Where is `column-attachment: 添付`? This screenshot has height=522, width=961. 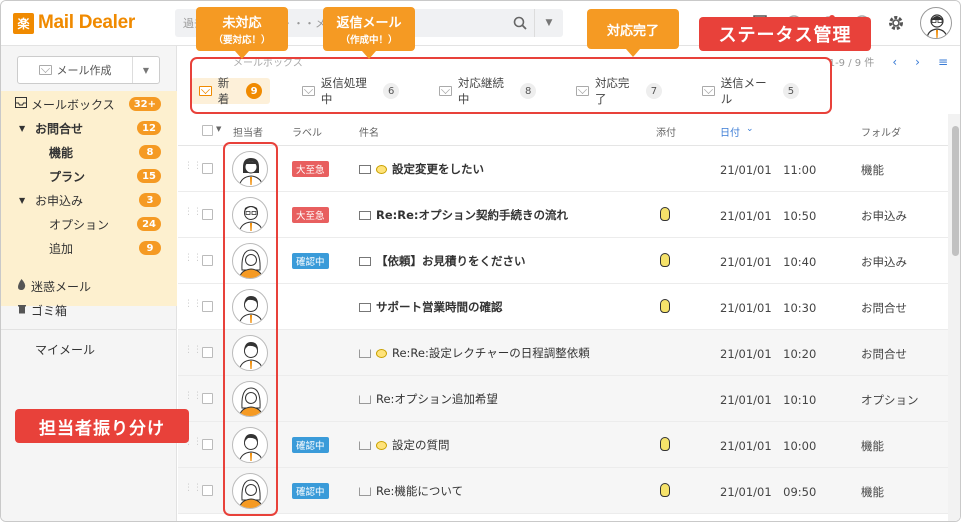 column-attachment: 添付 is located at coordinates (666, 131).